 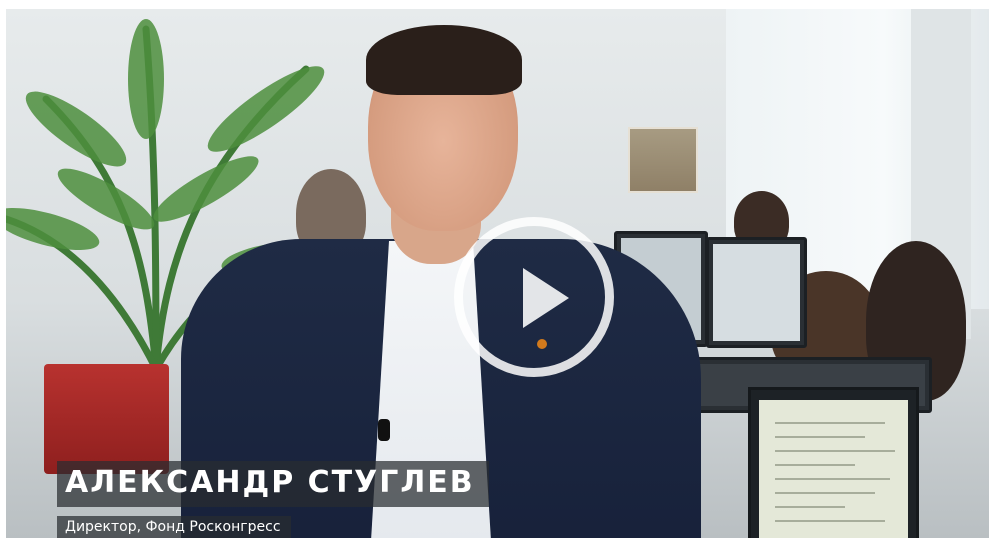 What do you see at coordinates (546, 298) in the screenshot?
I see `play-icon` at bounding box center [546, 298].